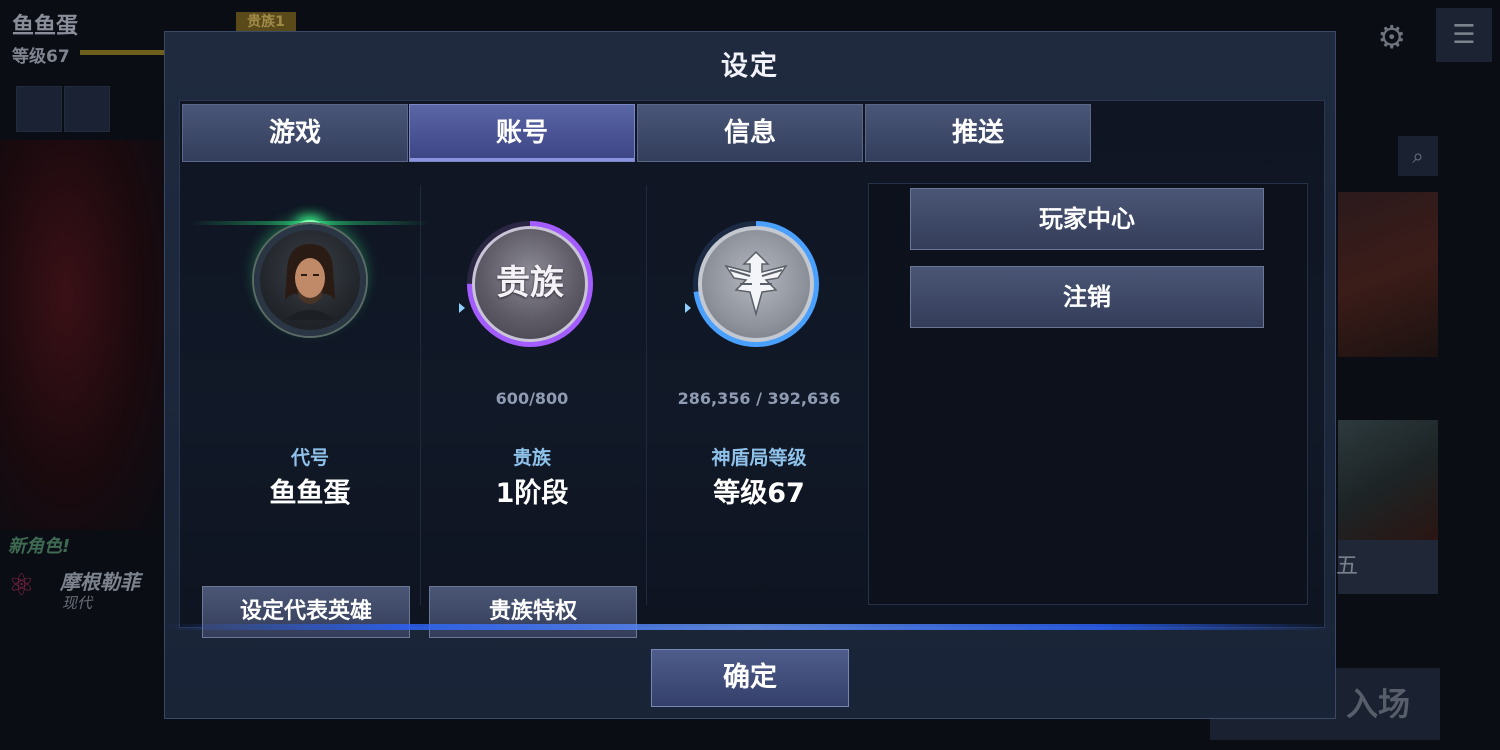 This screenshot has height=750, width=1500. What do you see at coordinates (1387, 567) in the screenshot?
I see `event-card-button: 五` at bounding box center [1387, 567].